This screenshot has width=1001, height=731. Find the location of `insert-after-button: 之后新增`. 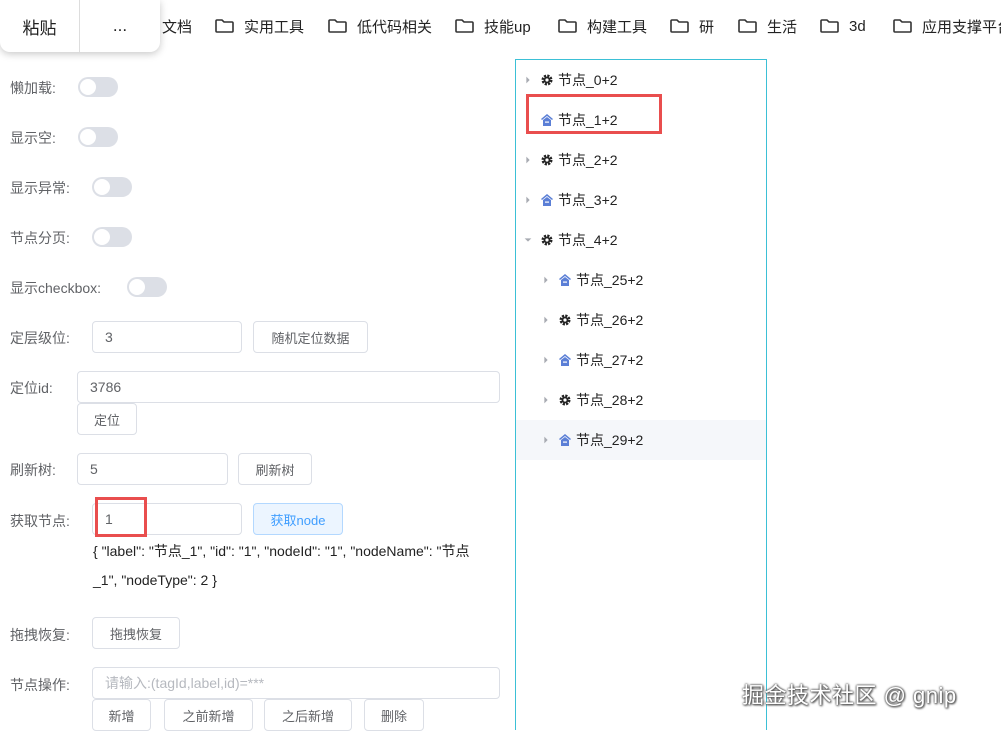

insert-after-button: 之后新增 is located at coordinates (308, 715).